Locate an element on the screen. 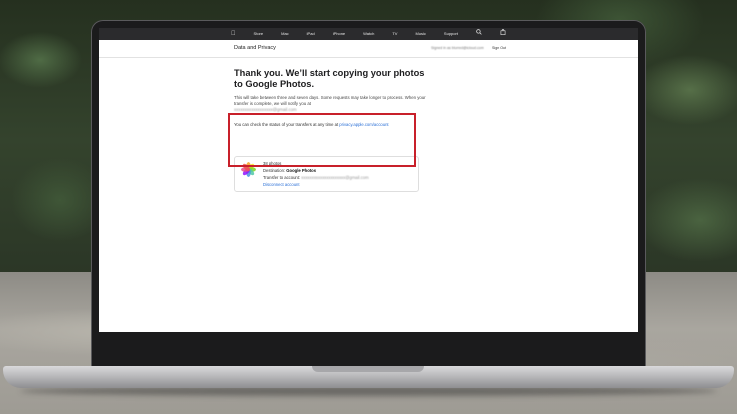 This screenshot has height=414, width=737. sign-out-link: Sign Out is located at coordinates (499, 48).